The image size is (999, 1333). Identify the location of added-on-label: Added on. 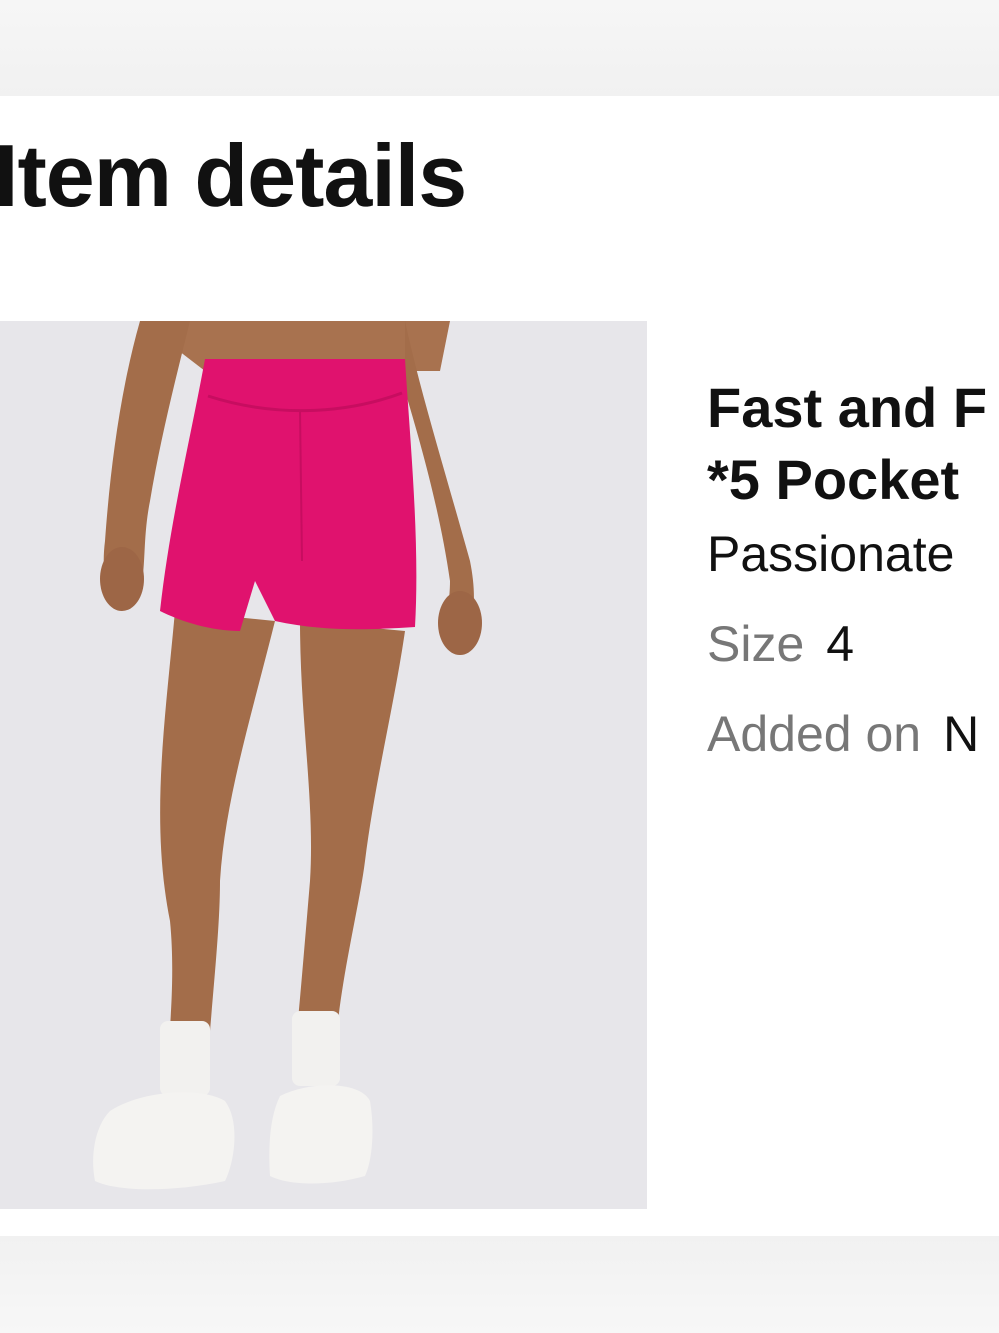
(814, 734).